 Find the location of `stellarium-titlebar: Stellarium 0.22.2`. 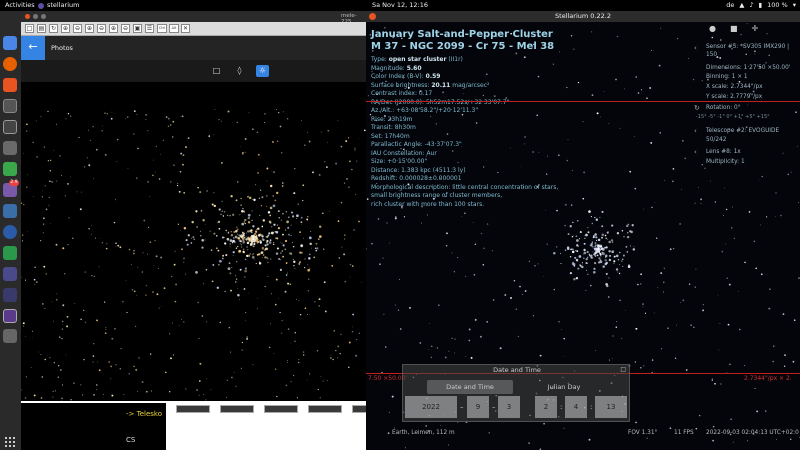

stellarium-titlebar: Stellarium 0.22.2 is located at coordinates (583, 16).